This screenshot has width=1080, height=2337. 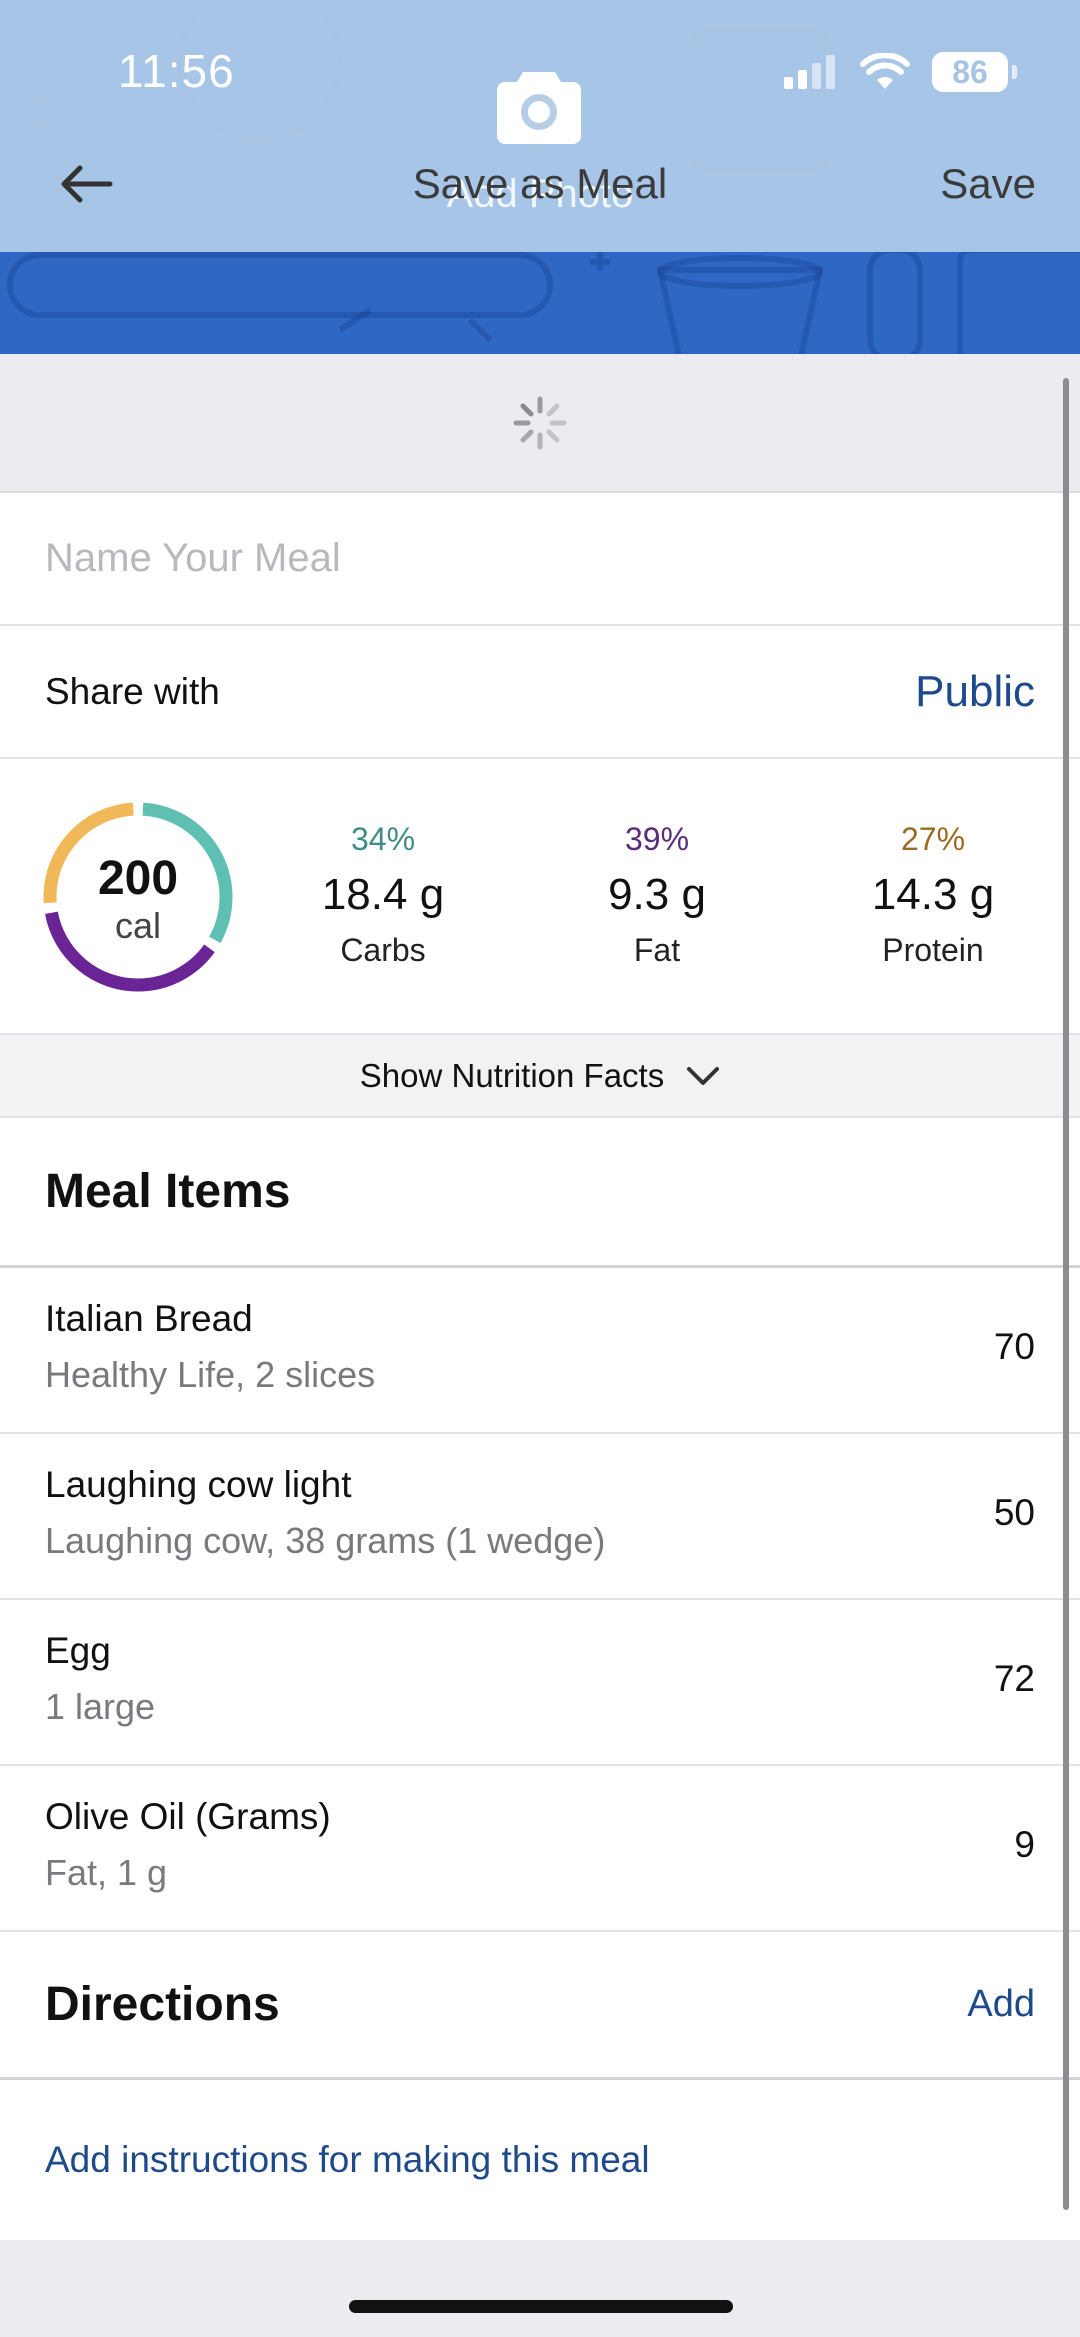 What do you see at coordinates (540, 1849) in the screenshot?
I see `meal-item-row: Olive Oil (Grams) Fat, 1 g 9` at bounding box center [540, 1849].